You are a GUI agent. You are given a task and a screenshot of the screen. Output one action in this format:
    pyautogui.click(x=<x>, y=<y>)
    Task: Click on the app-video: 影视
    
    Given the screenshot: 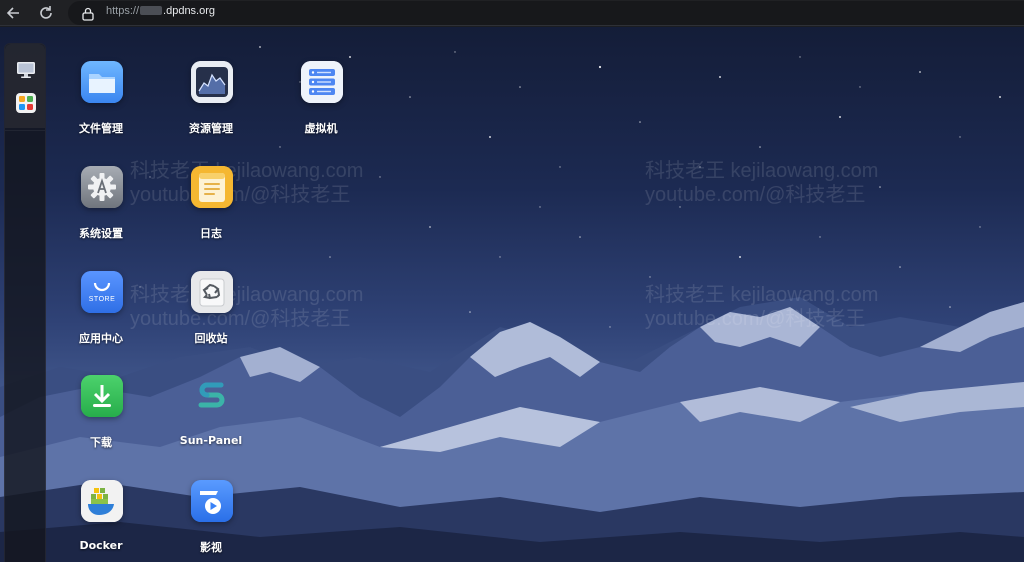 What is the action you would take?
    pyautogui.click(x=211, y=520)
    